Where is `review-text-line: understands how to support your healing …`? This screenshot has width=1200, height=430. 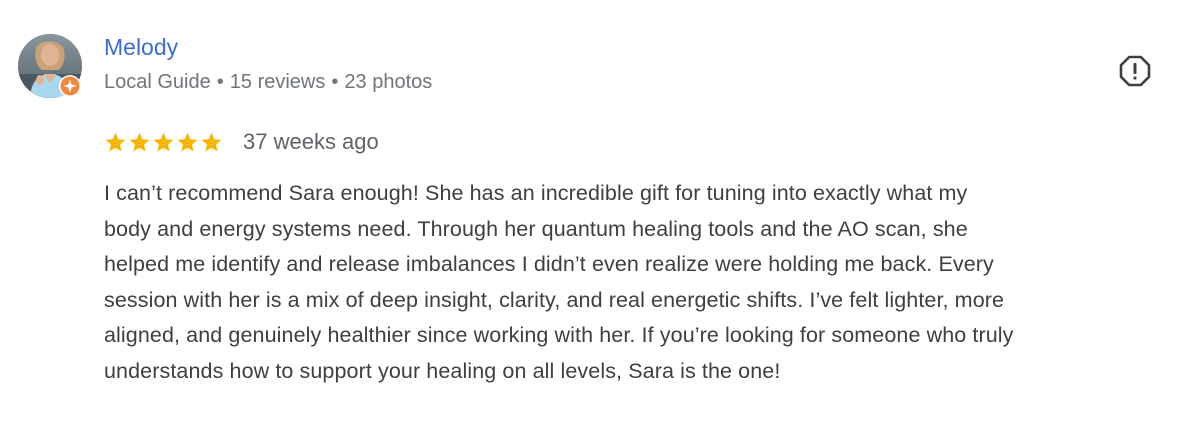
review-text-line: understands how to support your healing … is located at coordinates (442, 370).